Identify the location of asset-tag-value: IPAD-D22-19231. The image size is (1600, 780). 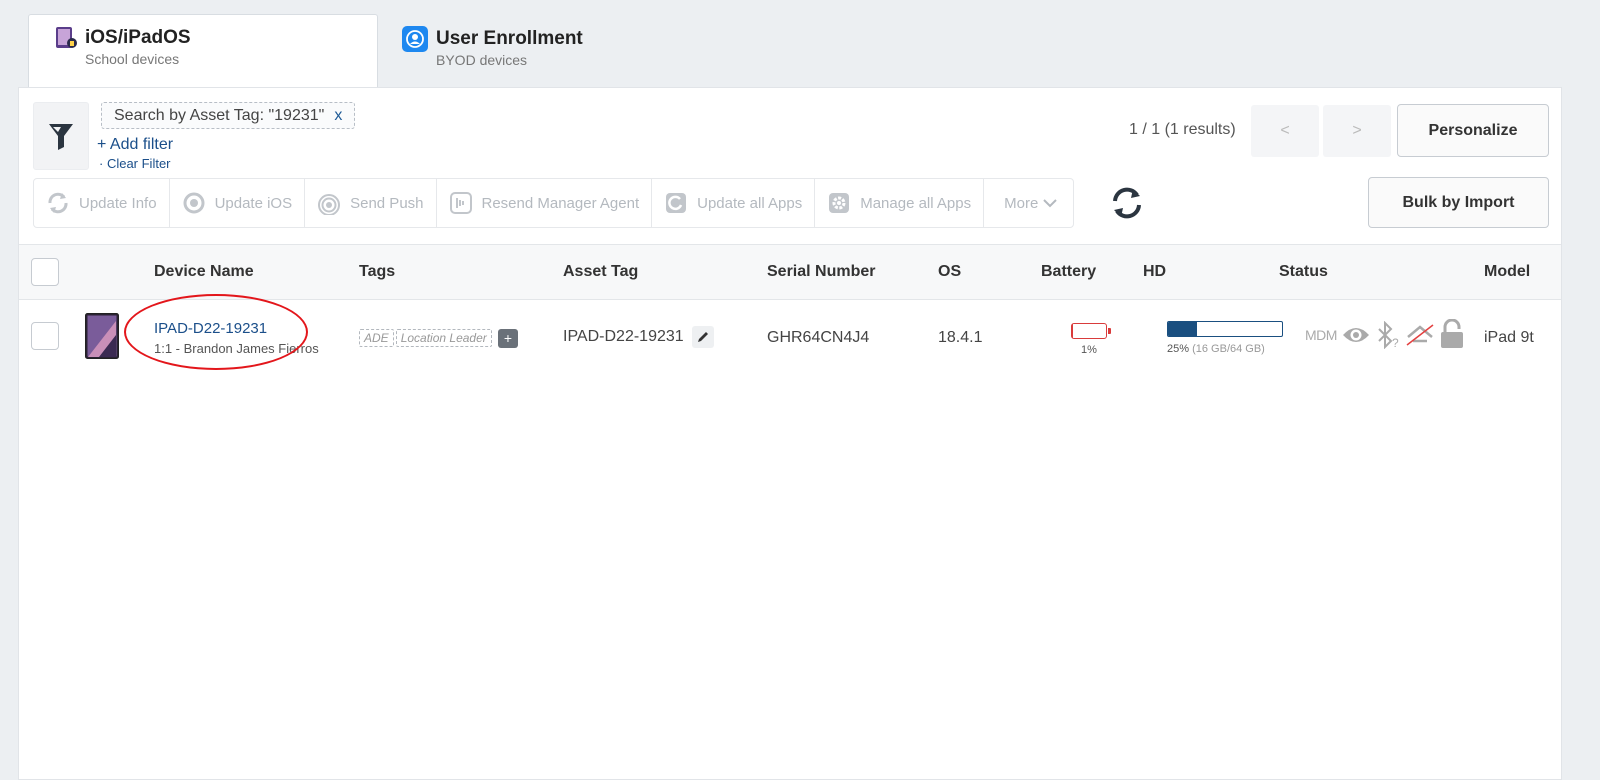
(623, 337).